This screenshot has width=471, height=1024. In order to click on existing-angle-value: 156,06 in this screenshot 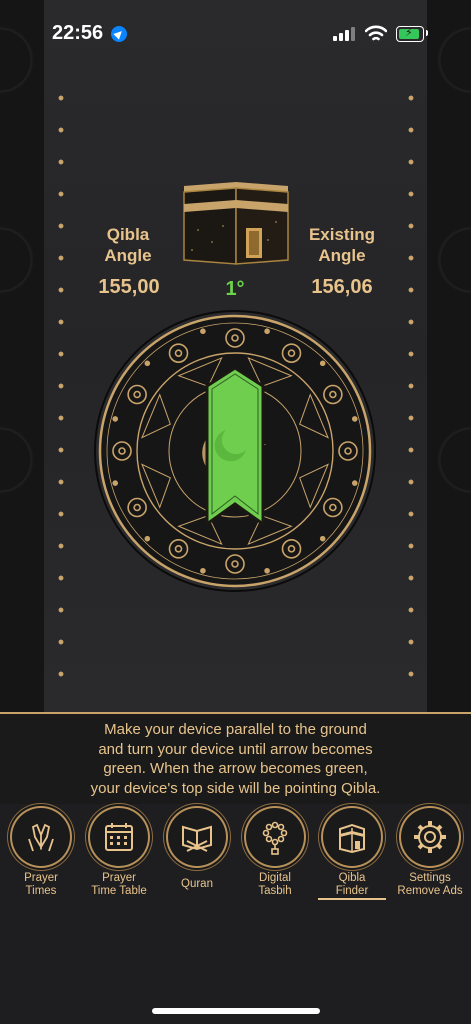, I will do `click(342, 287)`.